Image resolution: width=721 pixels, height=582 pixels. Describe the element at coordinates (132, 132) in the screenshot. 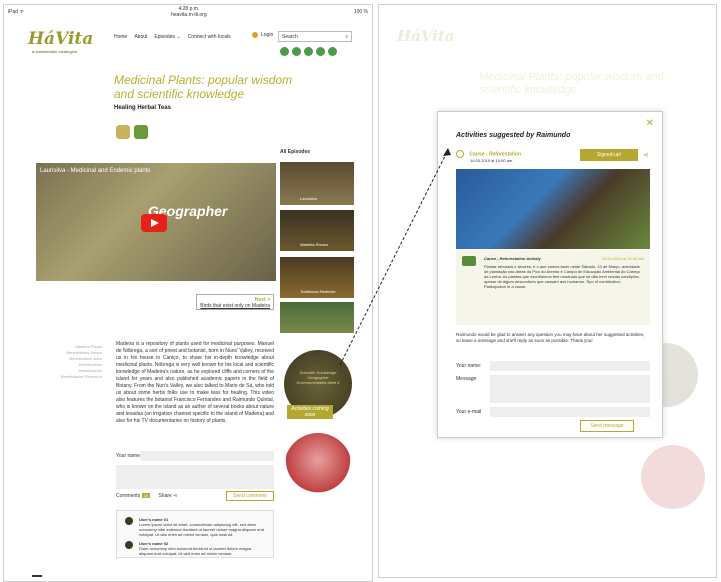

I see `plant-icons` at that location.